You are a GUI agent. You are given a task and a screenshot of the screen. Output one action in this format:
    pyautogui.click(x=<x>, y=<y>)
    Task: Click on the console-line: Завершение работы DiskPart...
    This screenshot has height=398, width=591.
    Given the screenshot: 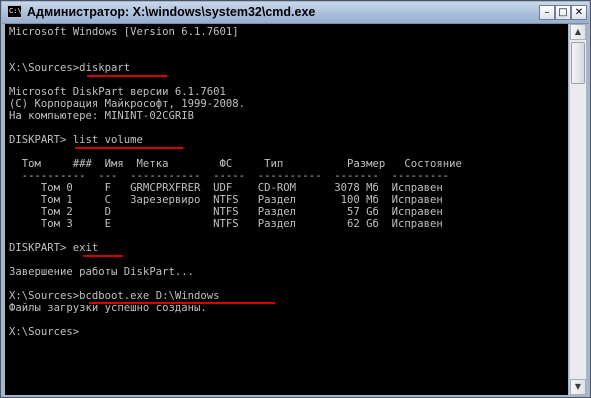 What is the action you would take?
    pyautogui.click(x=101, y=272)
    